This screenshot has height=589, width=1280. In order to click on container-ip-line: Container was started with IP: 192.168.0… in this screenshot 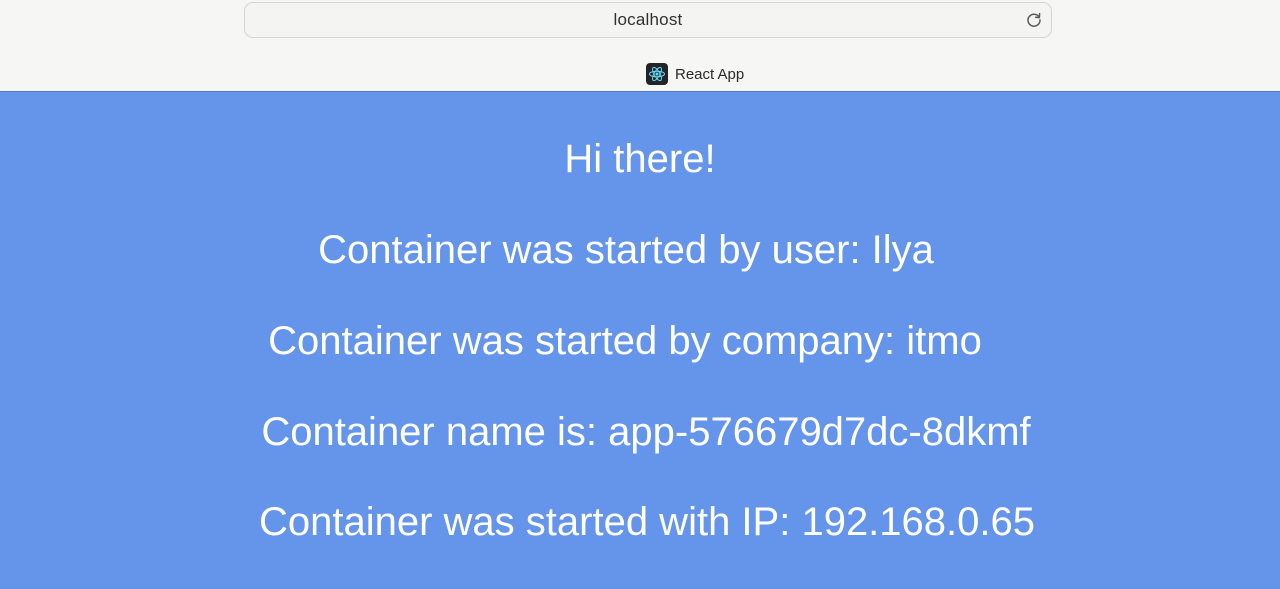, I will do `click(646, 522)`.